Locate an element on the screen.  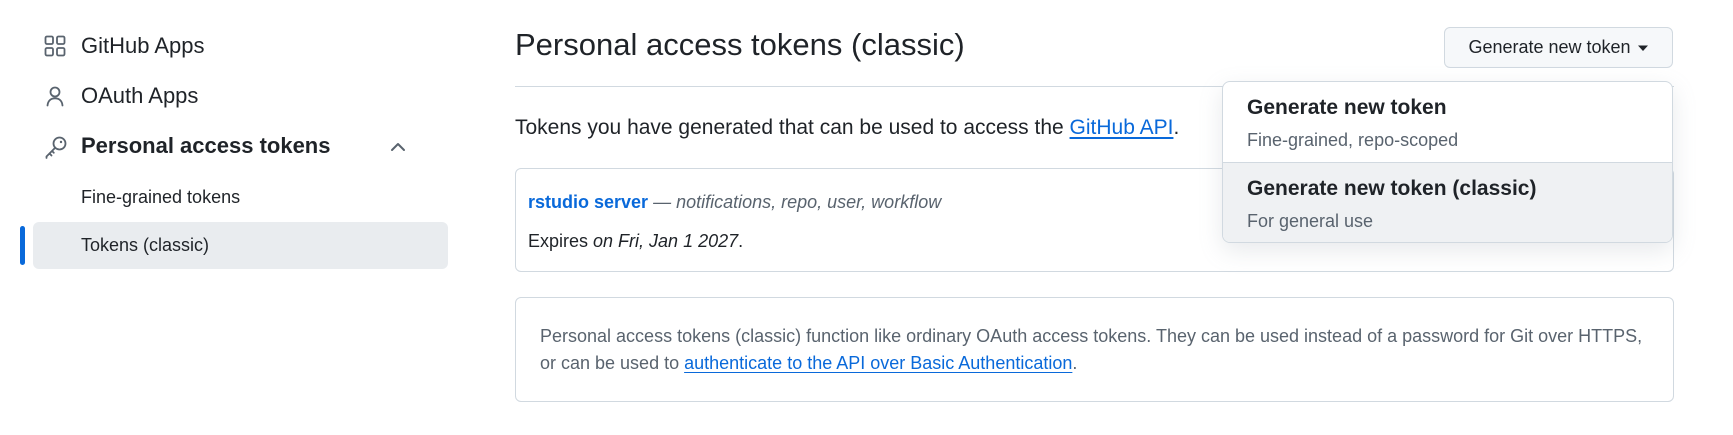
generate-new-token-button: Generate new token is located at coordinates (1558, 47).